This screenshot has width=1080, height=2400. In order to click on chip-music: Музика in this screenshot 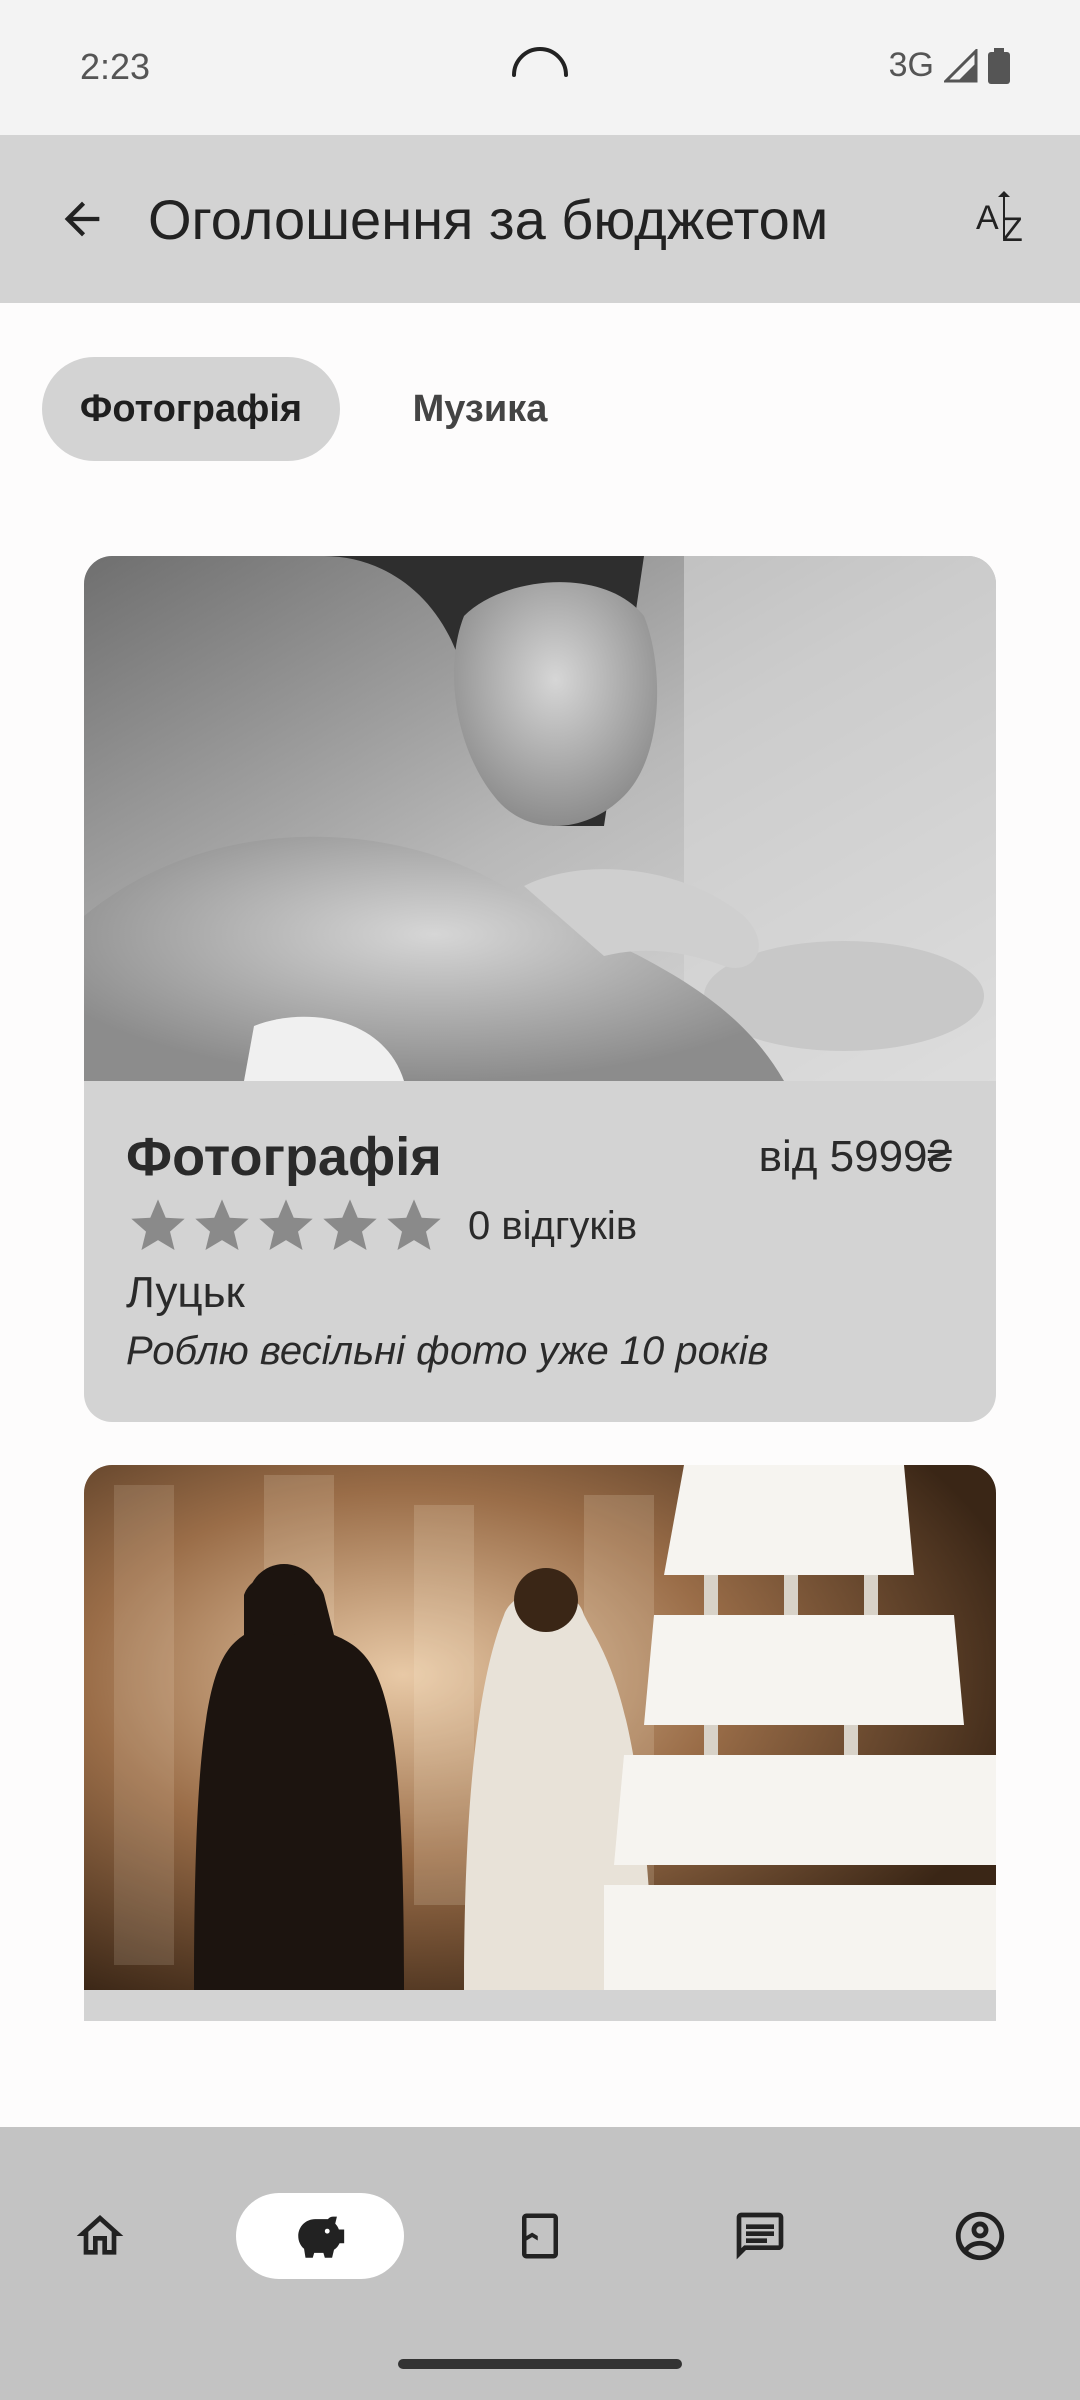, I will do `click(480, 409)`.